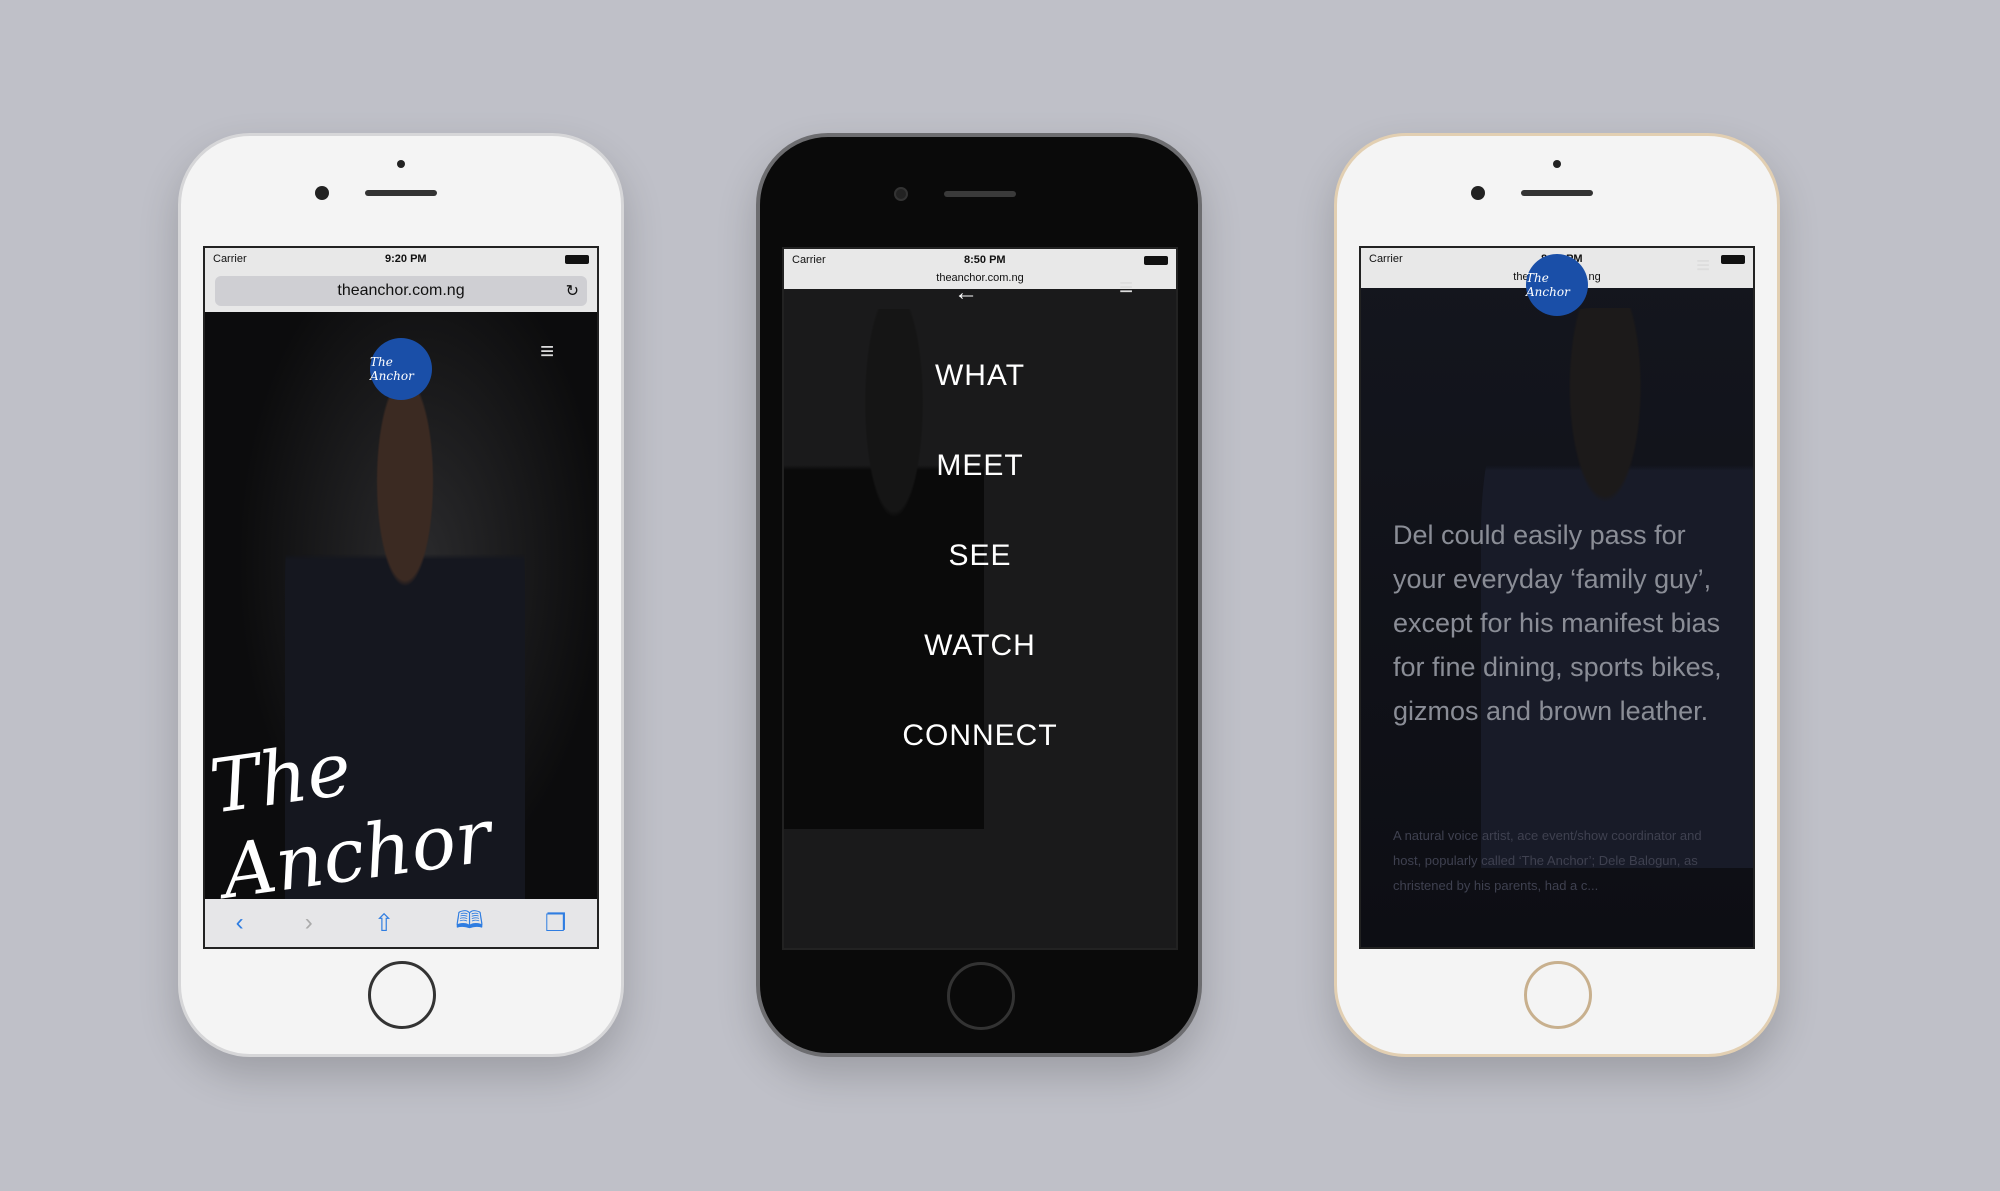 The image size is (2000, 1191). I want to click on menu-item-watch: WATCH, so click(980, 646).